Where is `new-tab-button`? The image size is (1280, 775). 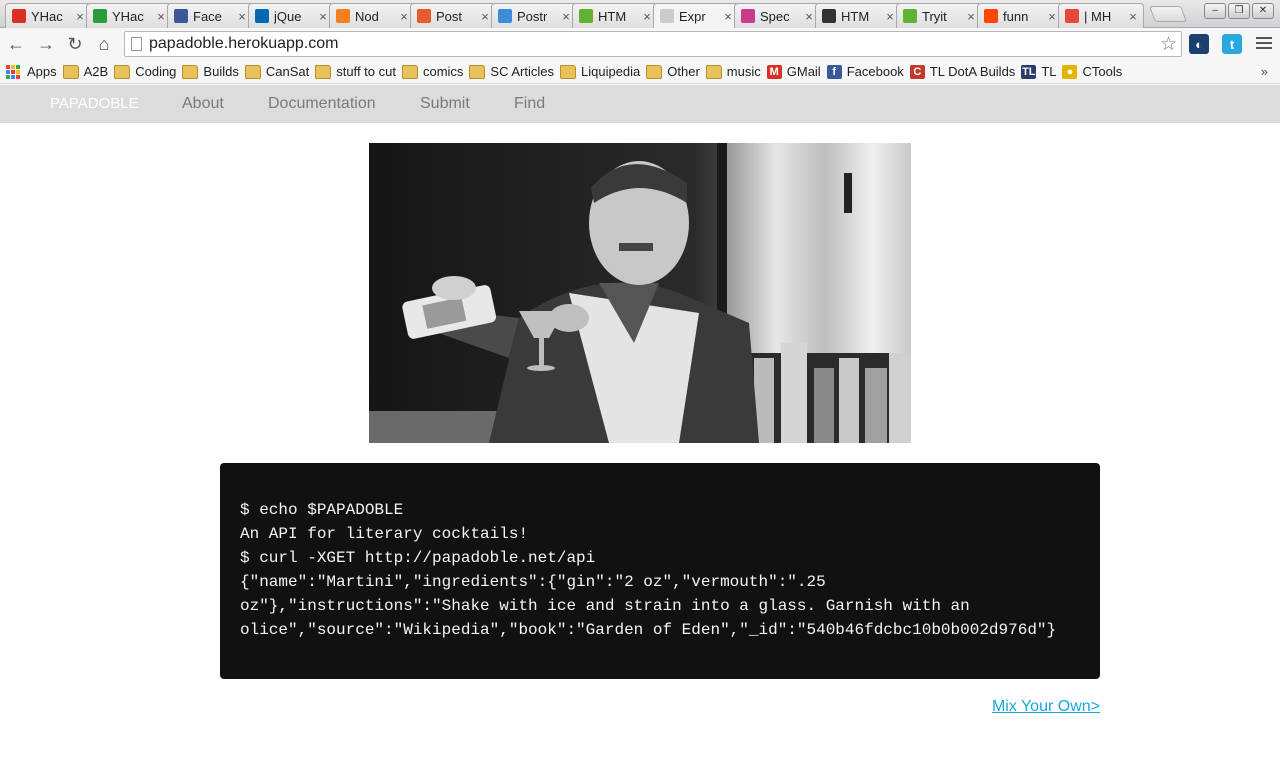
new-tab-button is located at coordinates (1168, 14).